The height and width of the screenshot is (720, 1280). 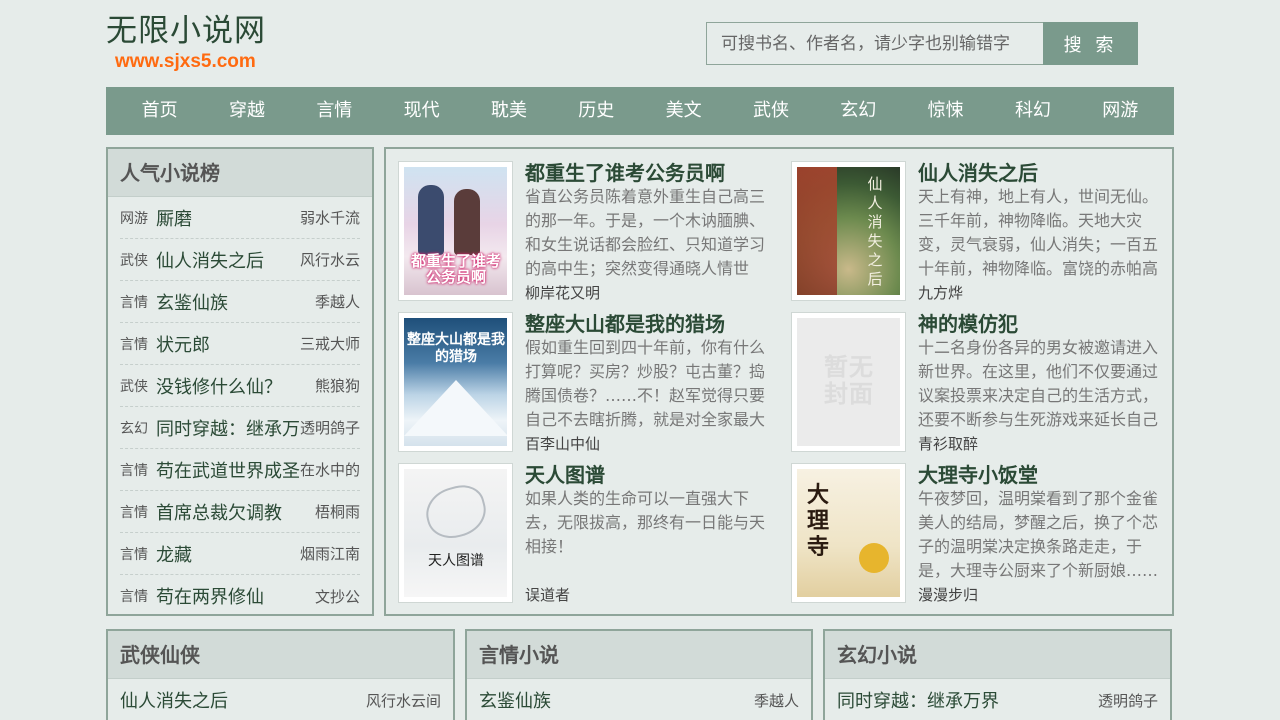 I want to click on book-cover: 都重生了谁考公务员啊, so click(x=455, y=231).